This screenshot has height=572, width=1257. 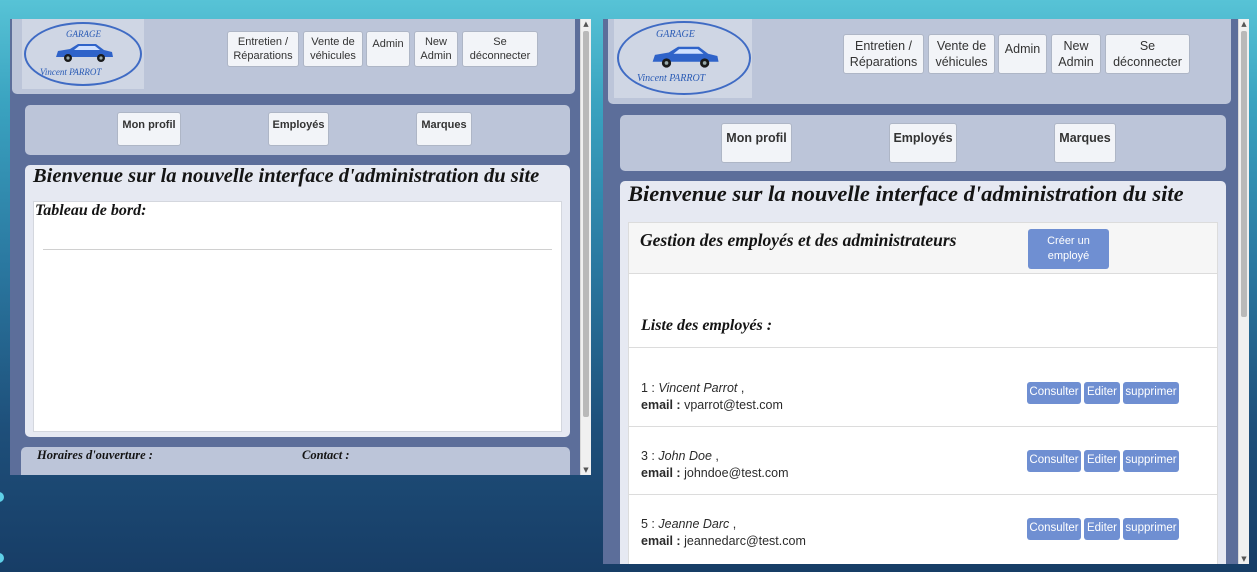 I want to click on employee-id: 1 :, so click(x=648, y=388).